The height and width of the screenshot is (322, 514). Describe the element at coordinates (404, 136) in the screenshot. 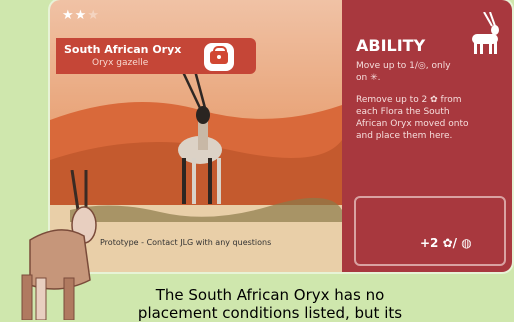

I see `ability-line: and place them here.` at that location.